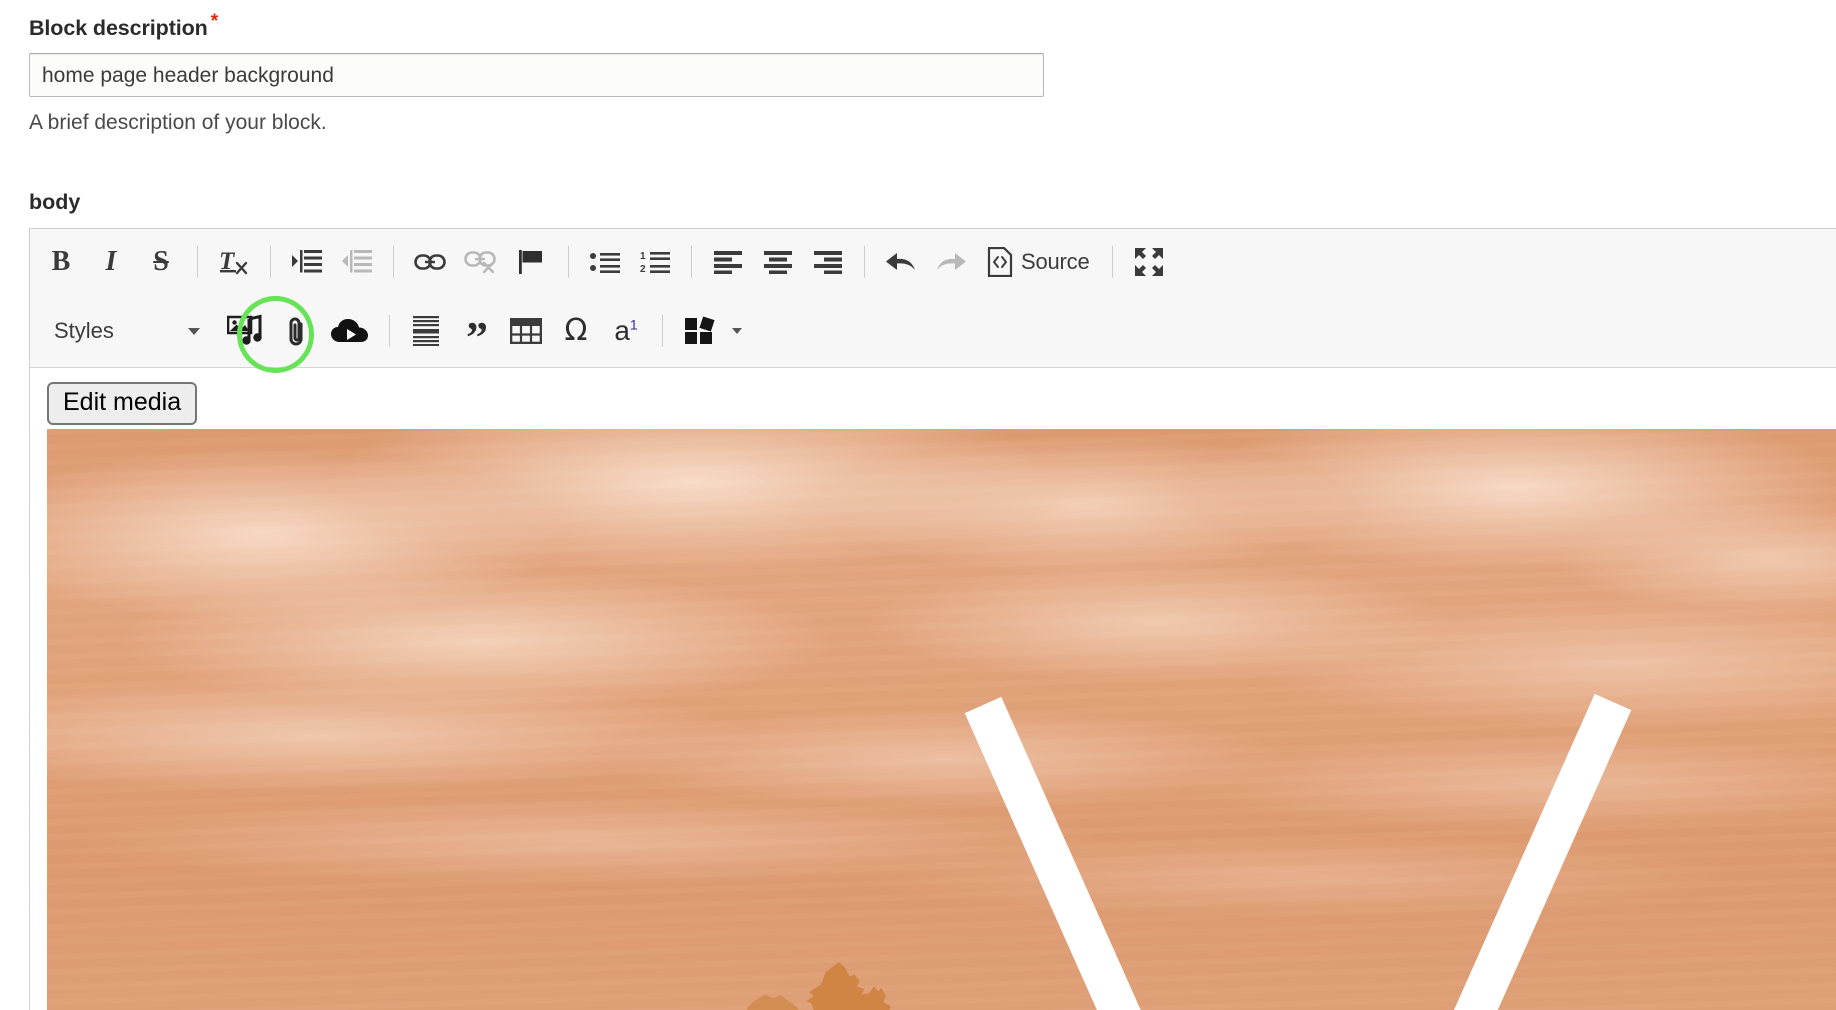 This screenshot has width=1836, height=1010. I want to click on redo-icon, so click(951, 262).